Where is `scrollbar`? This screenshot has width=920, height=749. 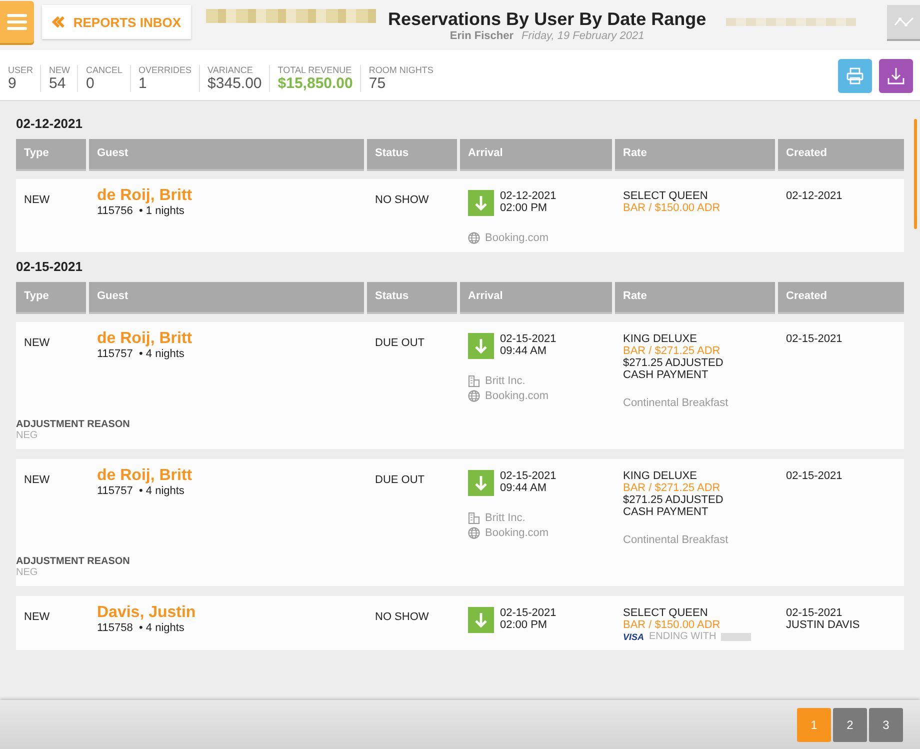
scrollbar is located at coordinates (915, 174).